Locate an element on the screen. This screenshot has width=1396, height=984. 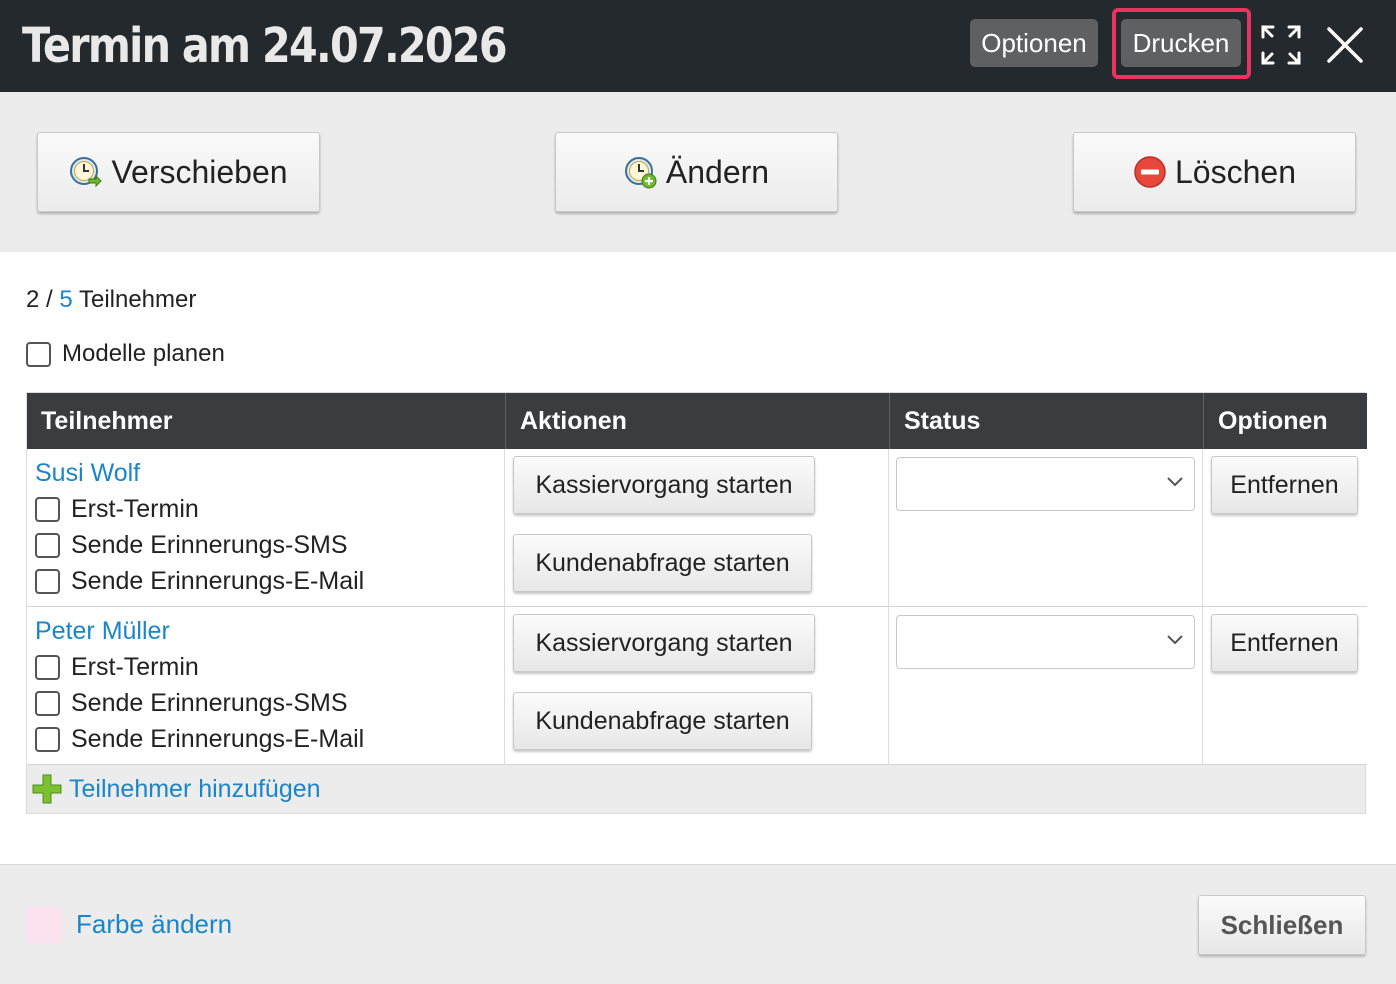
color-swatch is located at coordinates (44, 925).